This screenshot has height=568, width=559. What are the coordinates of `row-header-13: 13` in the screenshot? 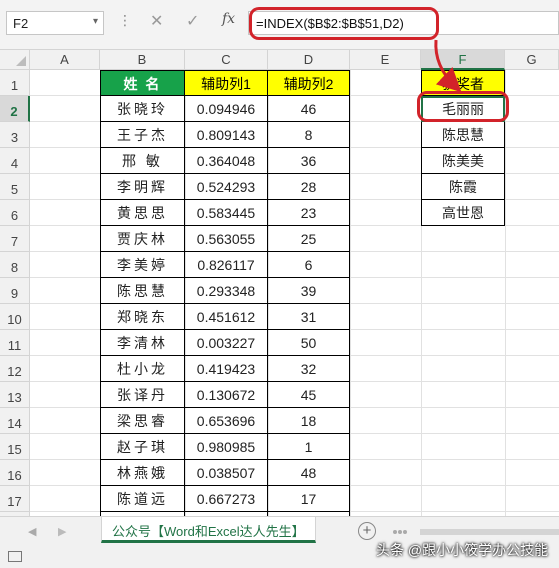 It's located at (15, 395).